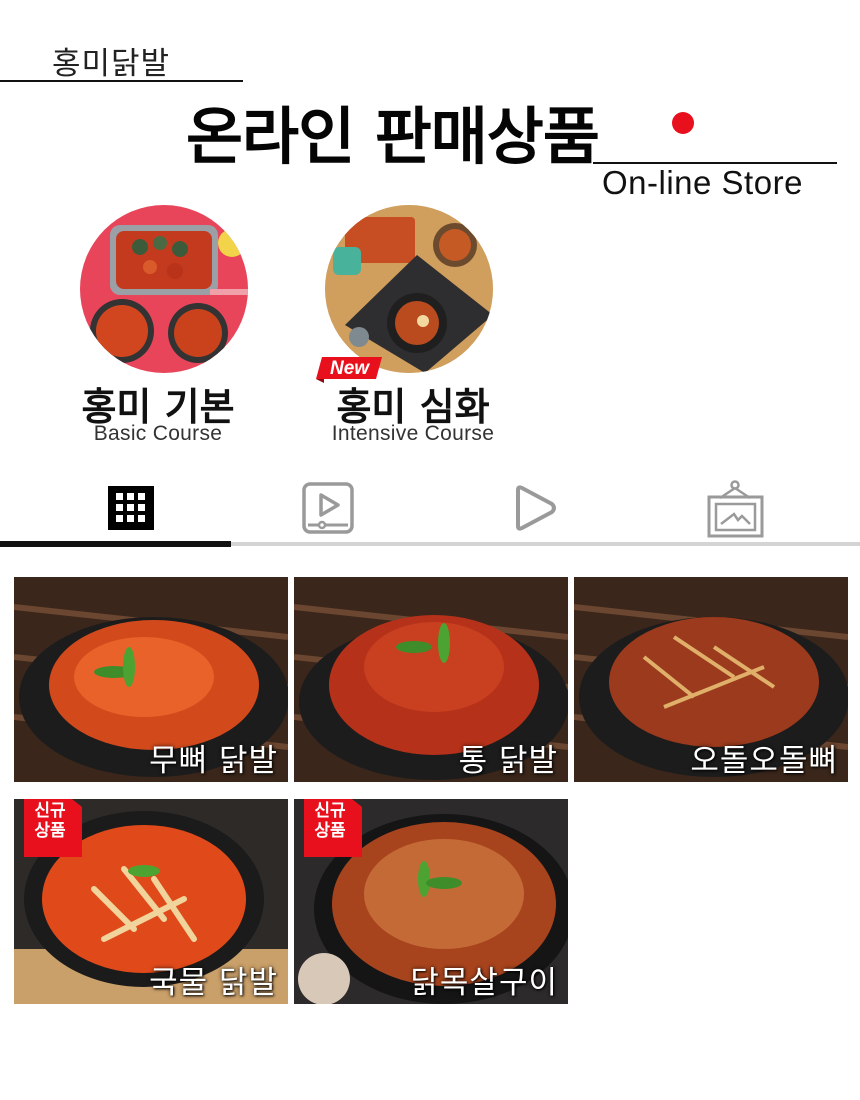 This screenshot has height=1100, width=860. Describe the element at coordinates (508, 761) in the screenshot. I see `product-label: 통 닭발` at that location.